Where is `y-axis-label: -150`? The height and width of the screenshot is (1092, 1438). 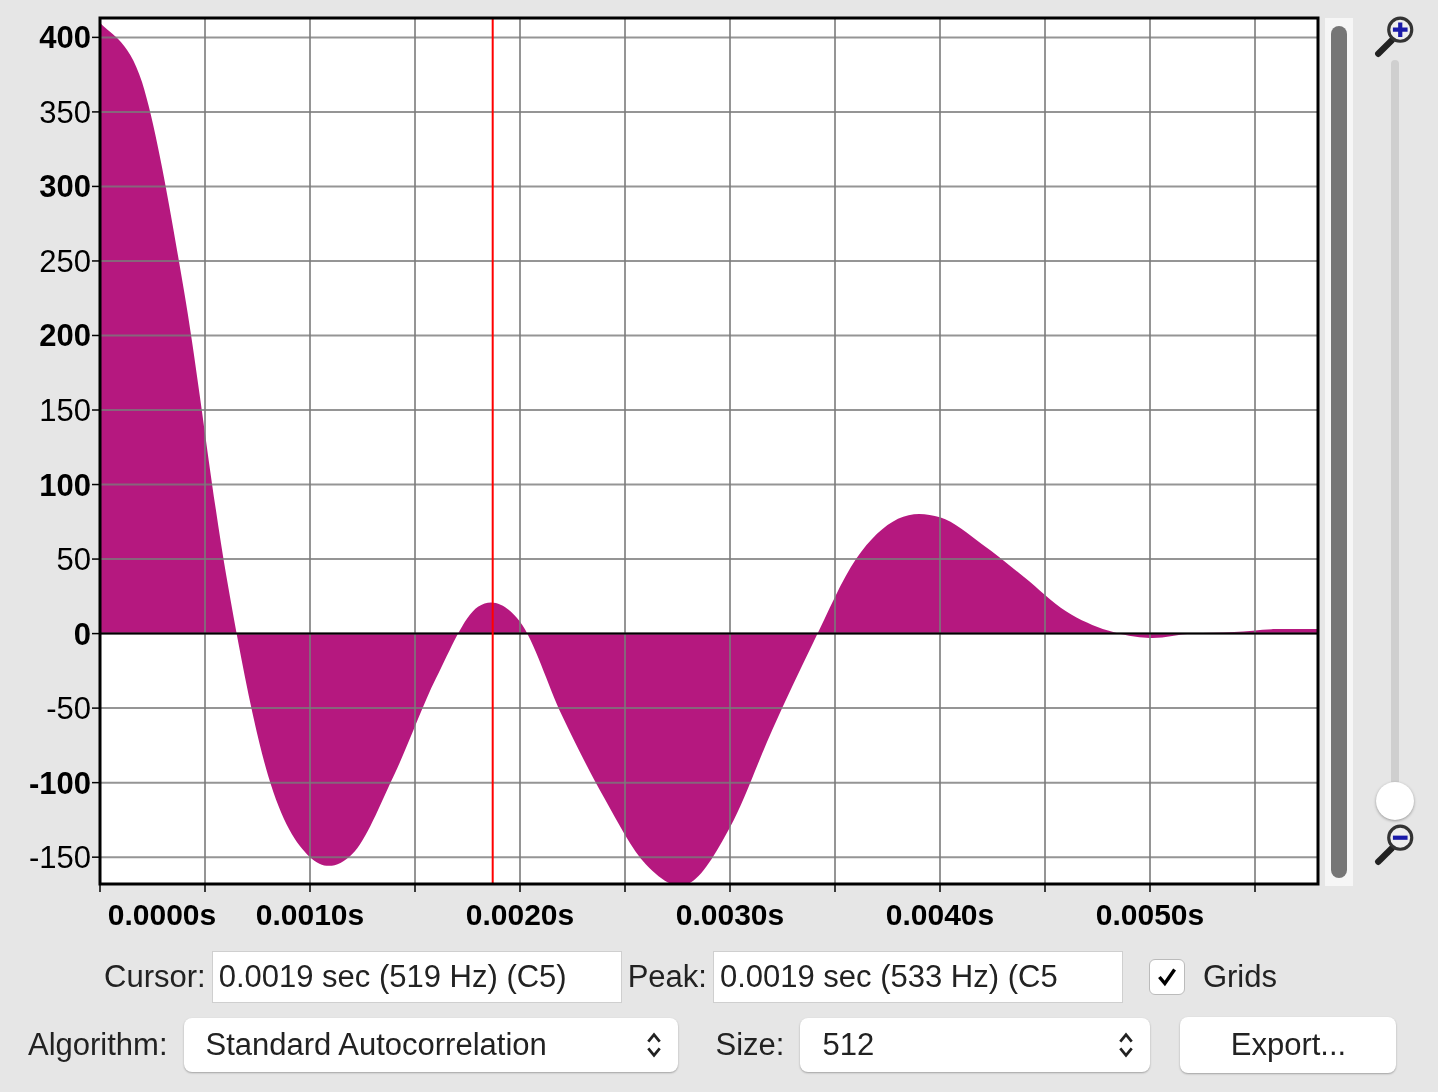
y-axis-label: -150 is located at coordinates (59, 858).